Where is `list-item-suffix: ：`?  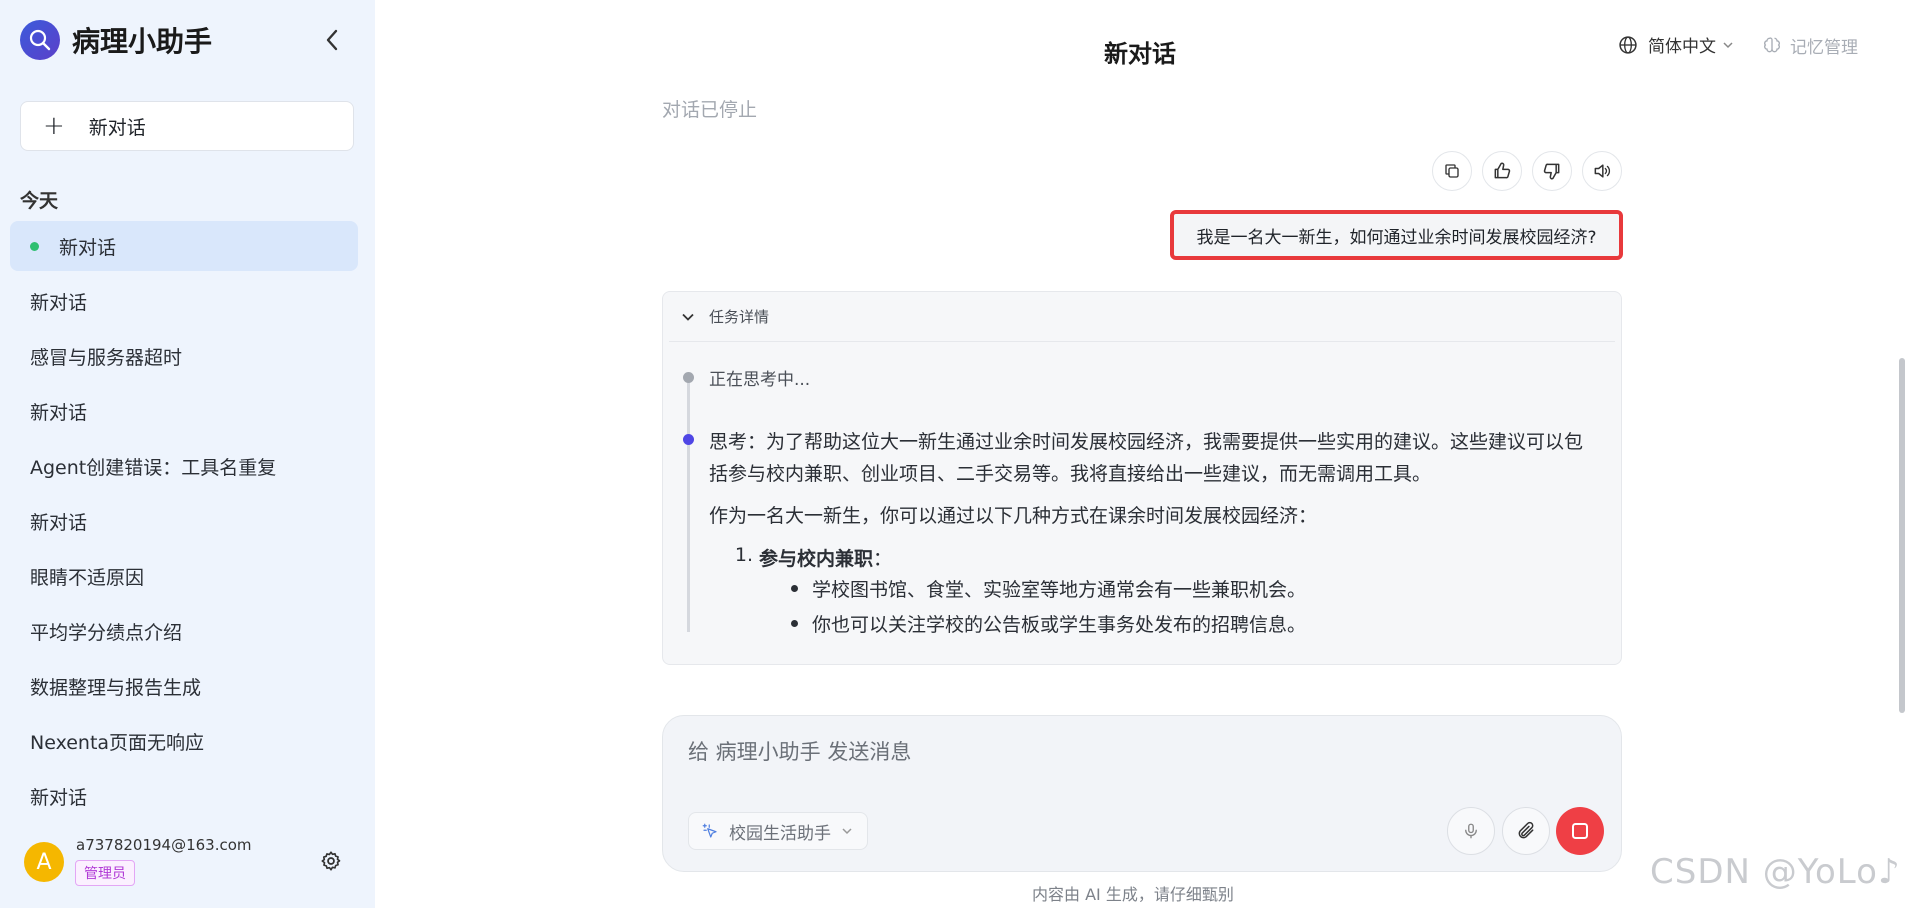 list-item-suffix: ： is located at coordinates (883, 559).